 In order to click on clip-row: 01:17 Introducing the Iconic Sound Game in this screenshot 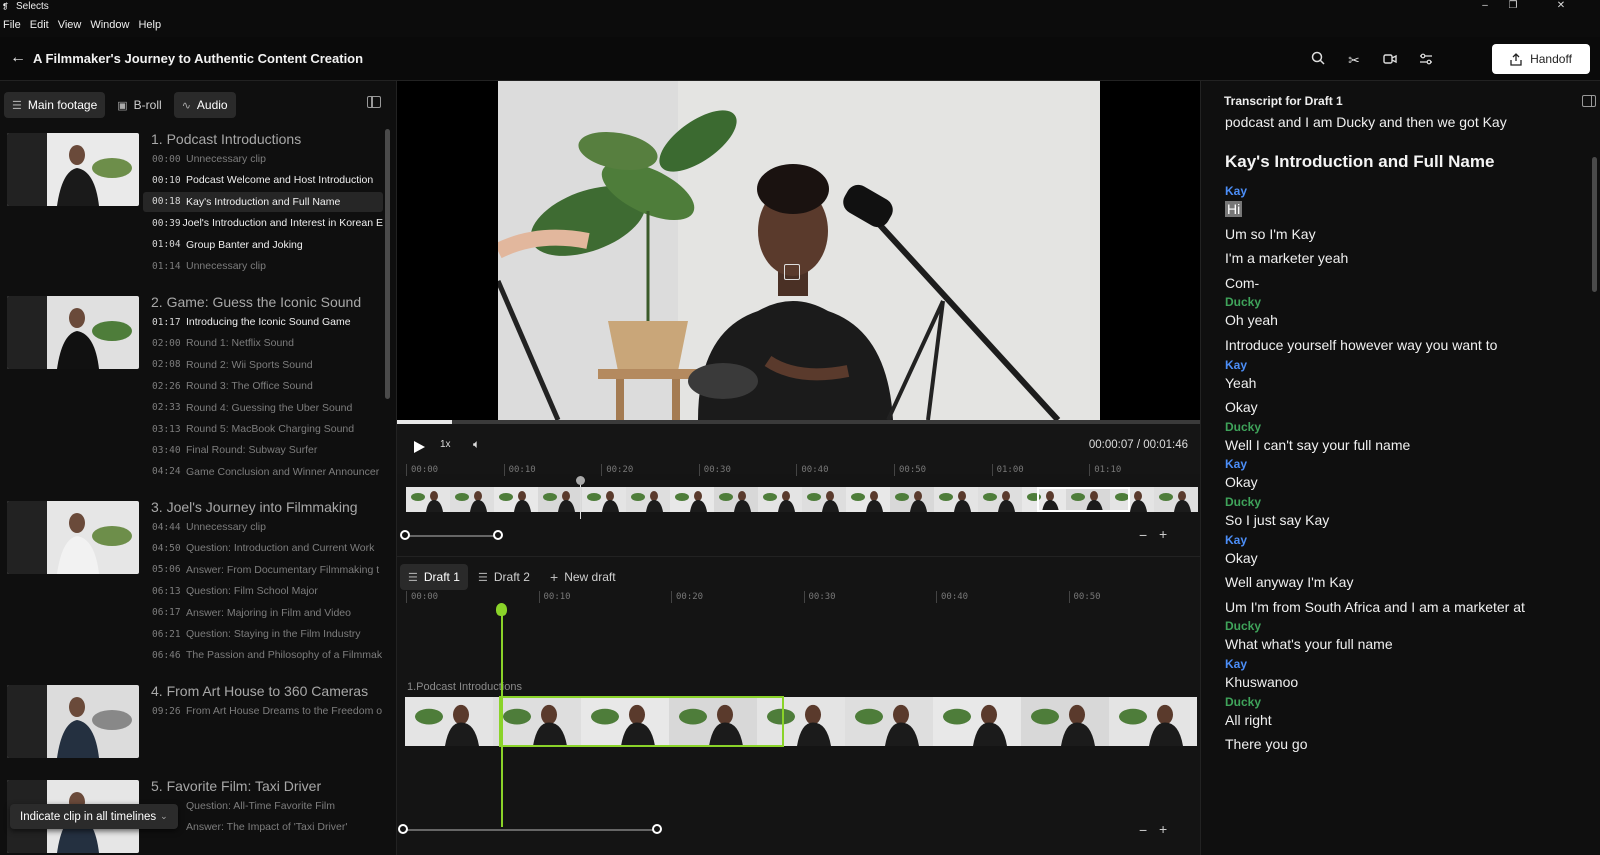, I will do `click(263, 322)`.